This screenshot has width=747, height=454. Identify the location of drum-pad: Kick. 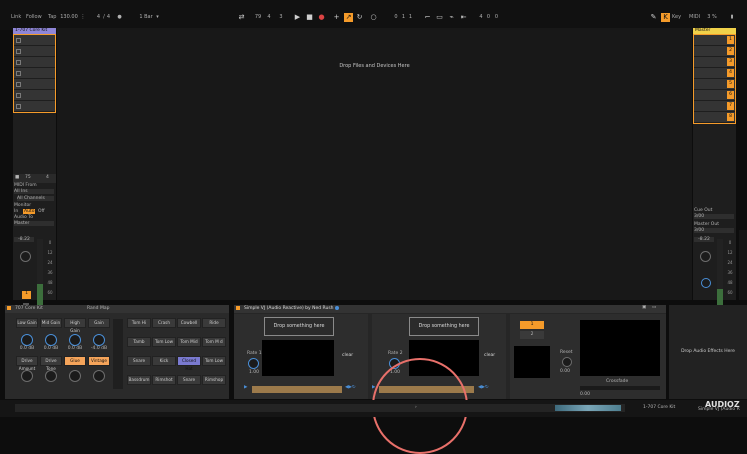
(164, 361).